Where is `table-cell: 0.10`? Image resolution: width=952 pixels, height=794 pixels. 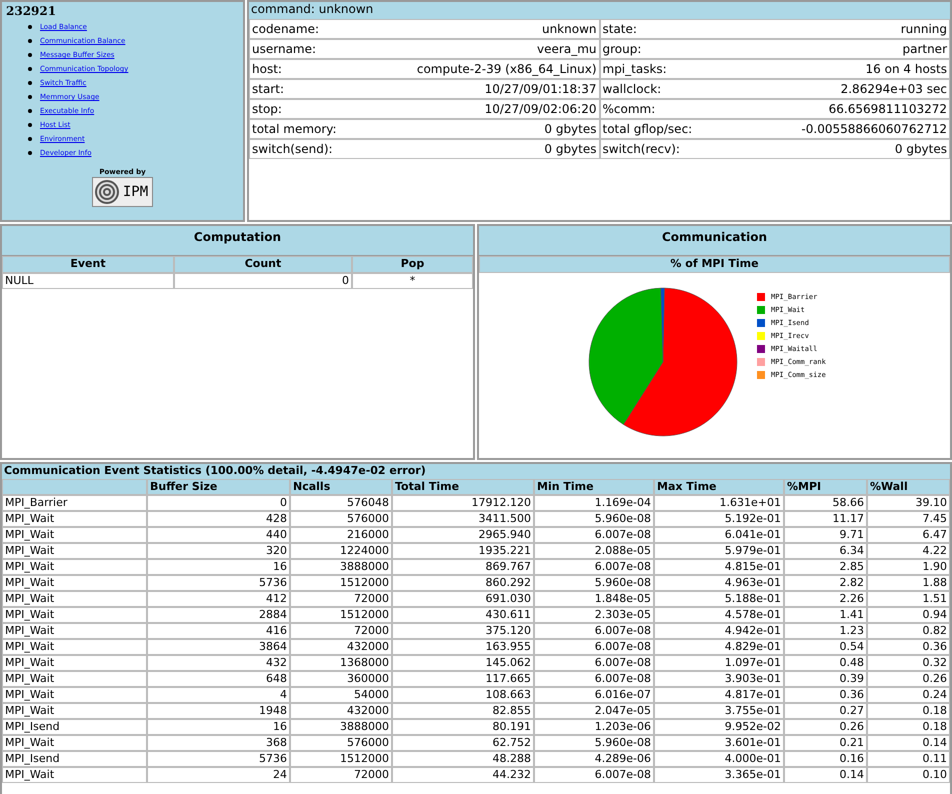 table-cell: 0.10 is located at coordinates (908, 775).